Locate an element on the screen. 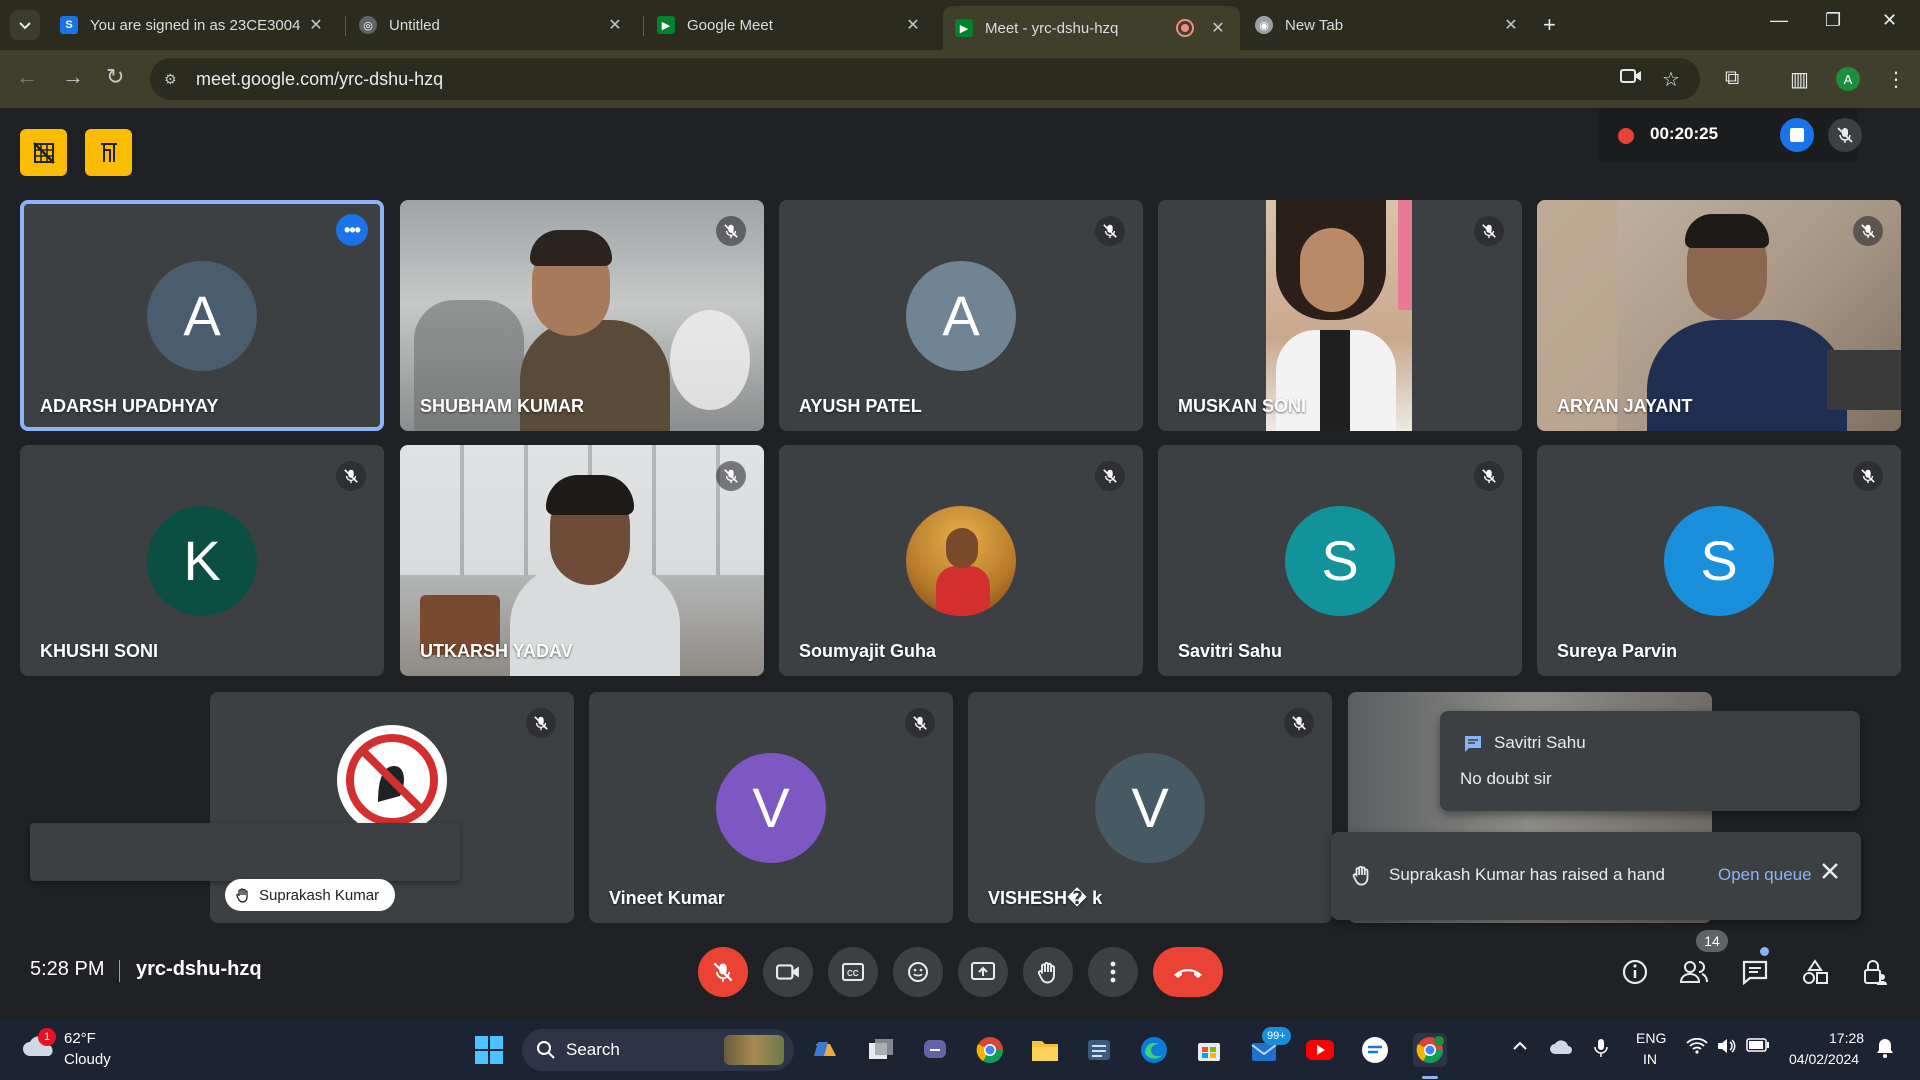  search-label: Search is located at coordinates (593, 1049).